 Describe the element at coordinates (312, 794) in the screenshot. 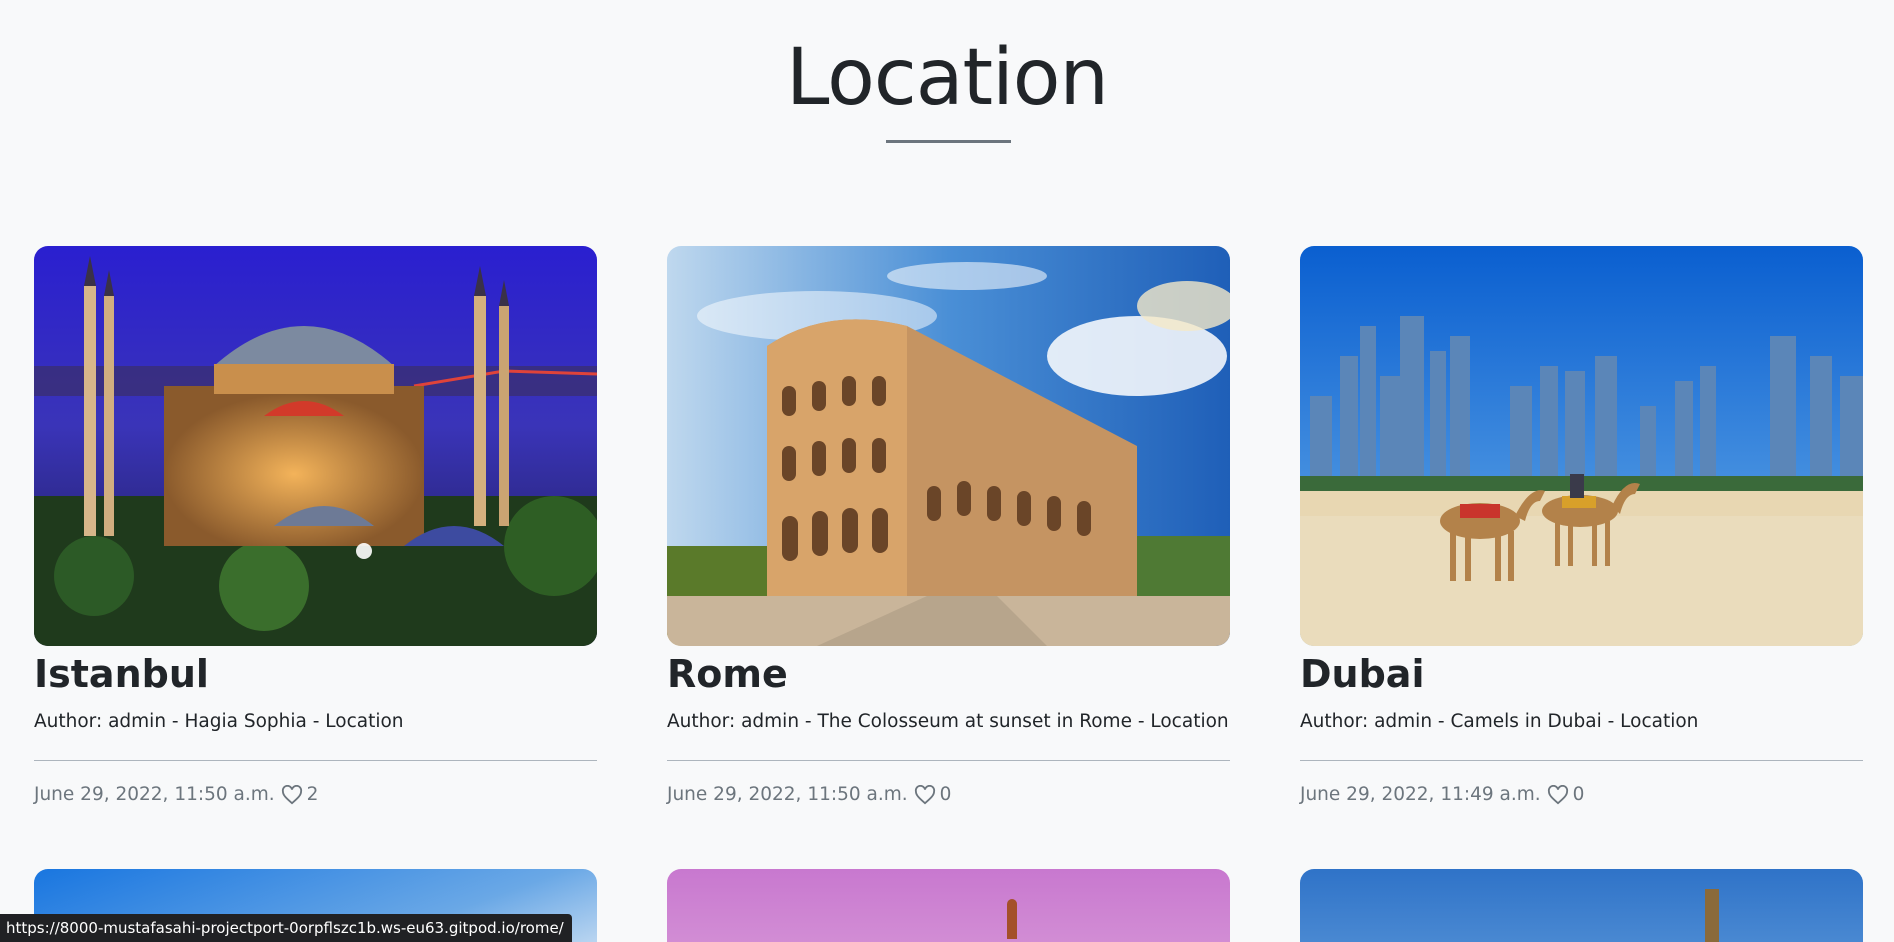

I see `like-count: 2` at that location.